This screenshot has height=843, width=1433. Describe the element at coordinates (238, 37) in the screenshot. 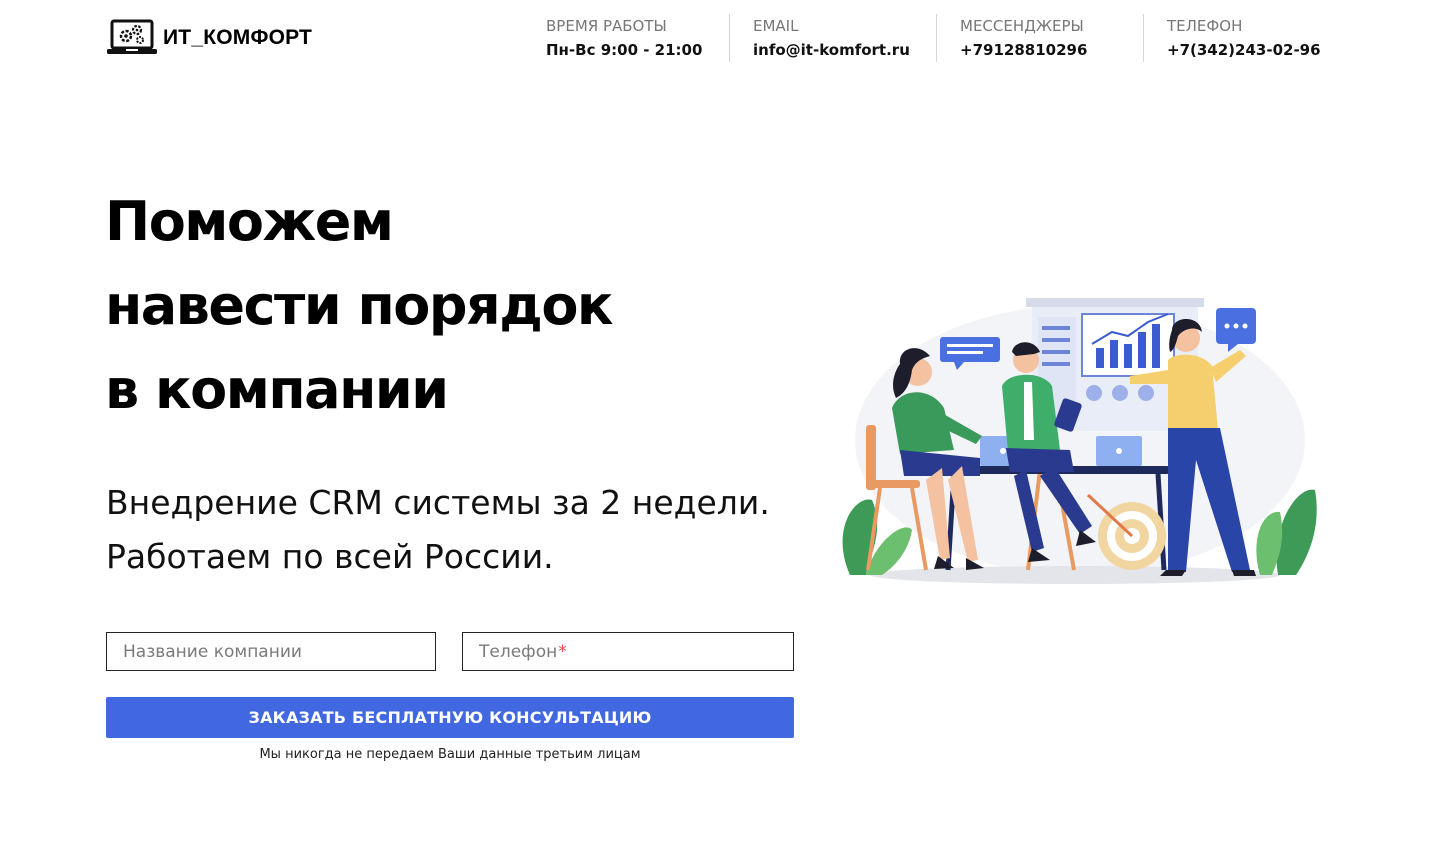

I see `logo-text: ИТ_КОМФОРТ` at that location.